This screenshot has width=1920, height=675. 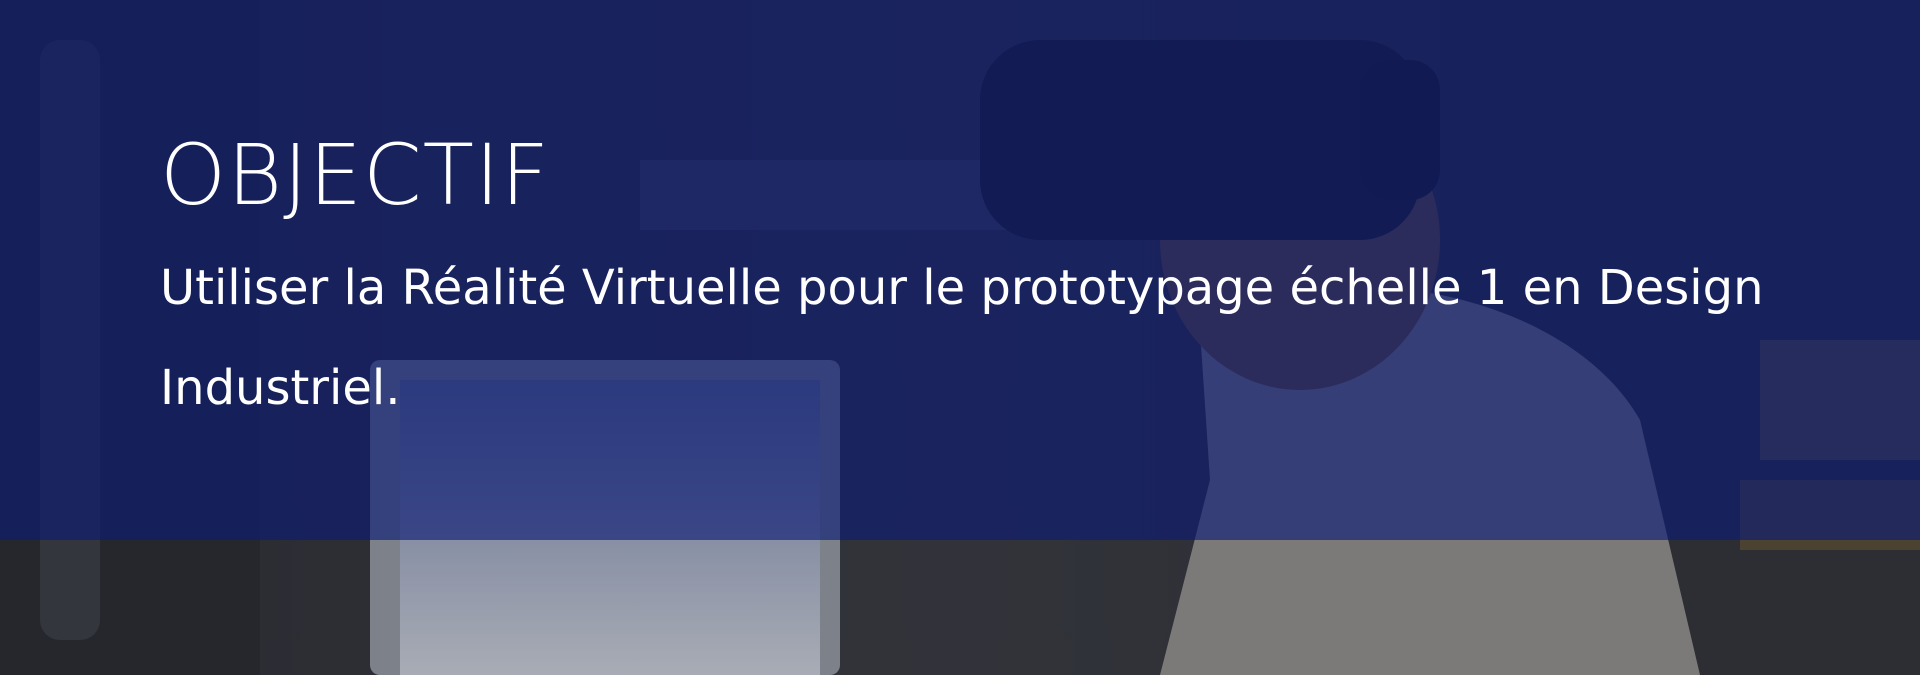 I want to click on hero-title: OBJECTIF, so click(x=355, y=175).